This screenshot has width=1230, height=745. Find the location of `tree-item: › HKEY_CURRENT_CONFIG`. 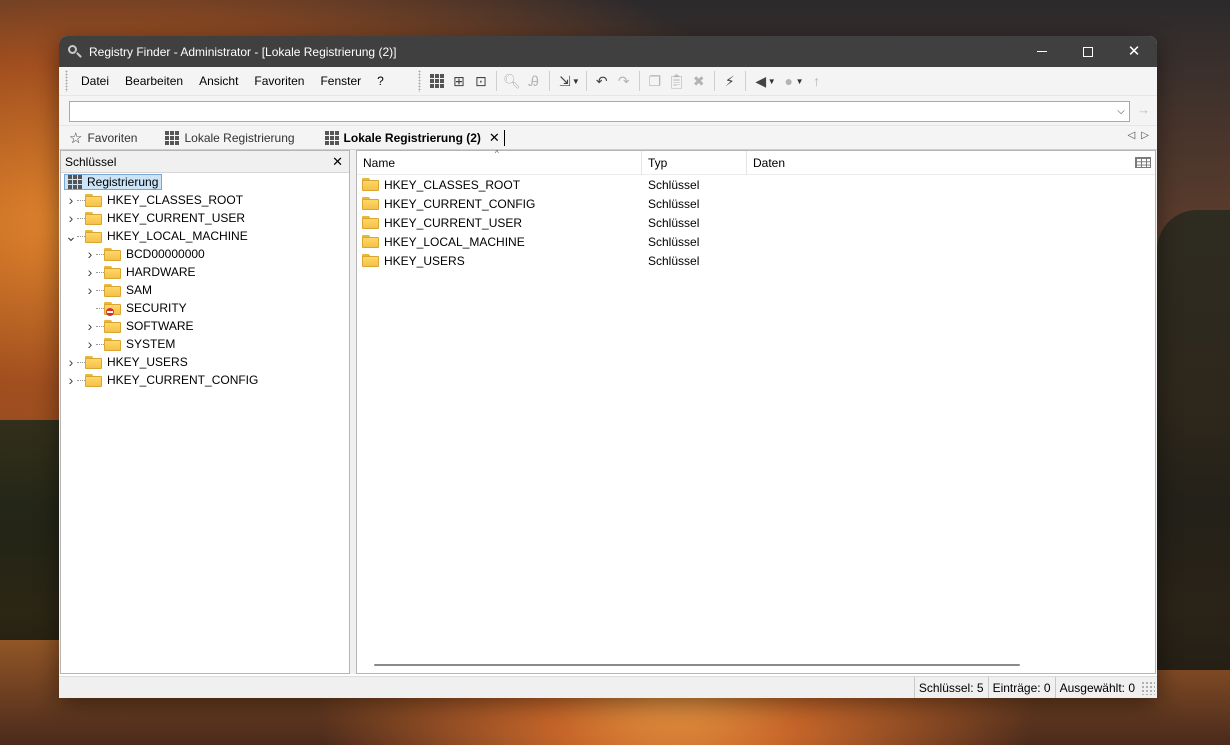

tree-item: › HKEY_CURRENT_CONFIG is located at coordinates (205, 380).